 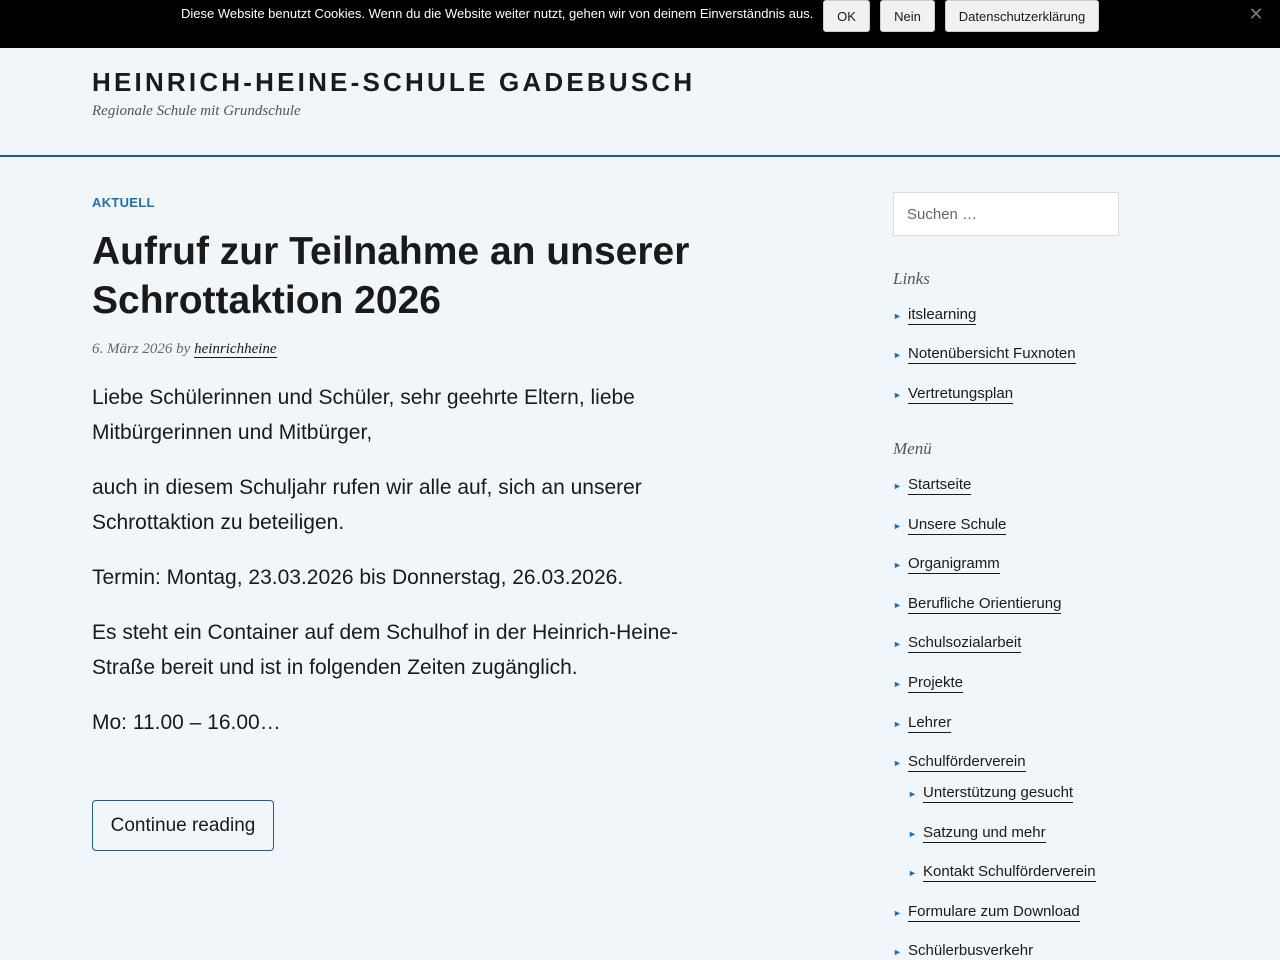 What do you see at coordinates (846, 16) in the screenshot?
I see `cookie-ok-button: OK` at bounding box center [846, 16].